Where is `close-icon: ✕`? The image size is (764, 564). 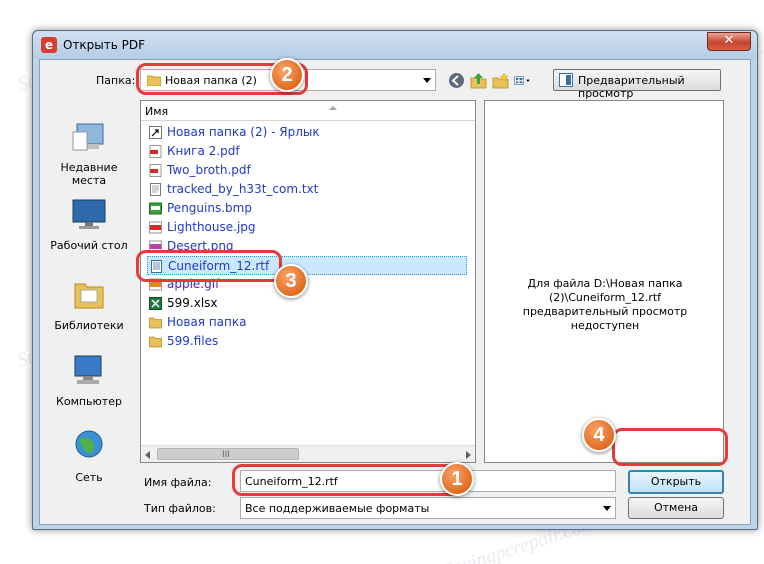
close-icon: ✕ is located at coordinates (729, 40).